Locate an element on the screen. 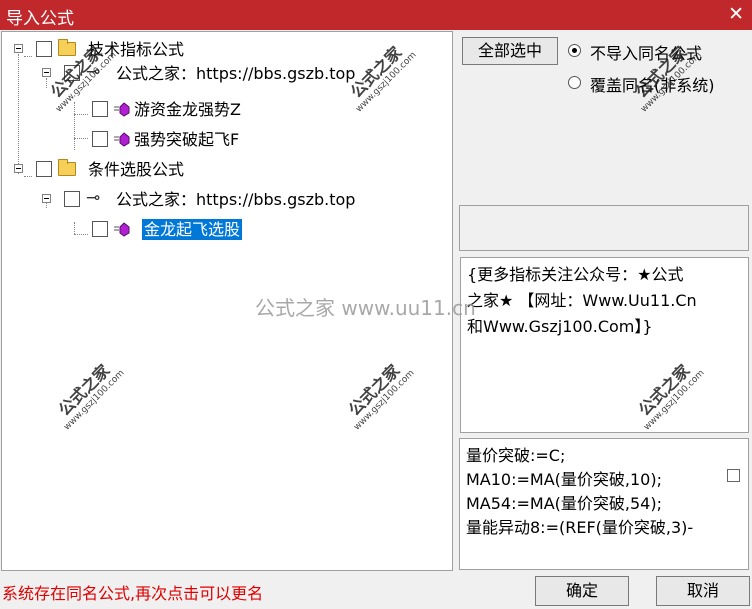 This screenshot has height=609, width=752. node-label: 条件选股公式 is located at coordinates (136, 169).